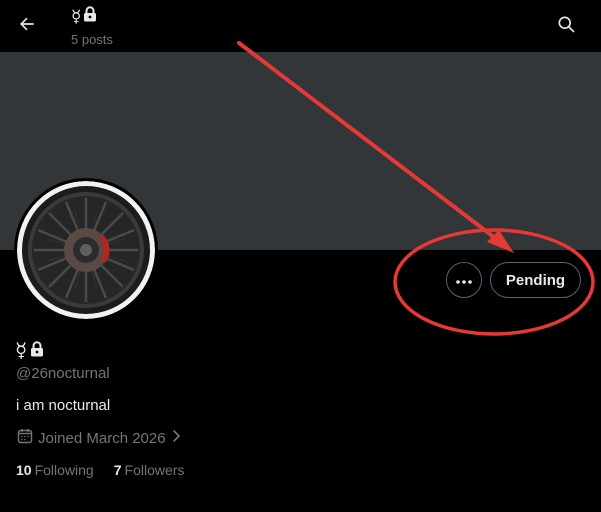  What do you see at coordinates (92, 39) in the screenshot?
I see `posts-count: 5 posts` at bounding box center [92, 39].